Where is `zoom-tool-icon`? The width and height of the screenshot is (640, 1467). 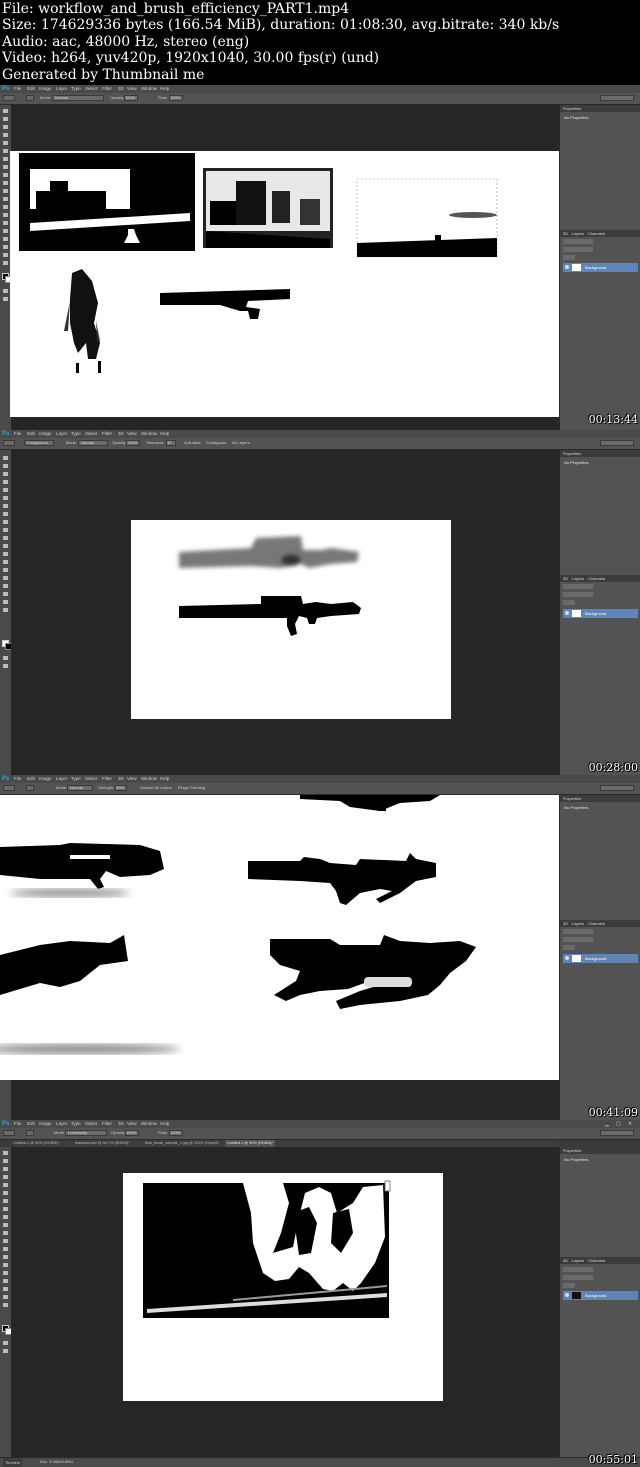 zoom-tool-icon is located at coordinates (5, 263).